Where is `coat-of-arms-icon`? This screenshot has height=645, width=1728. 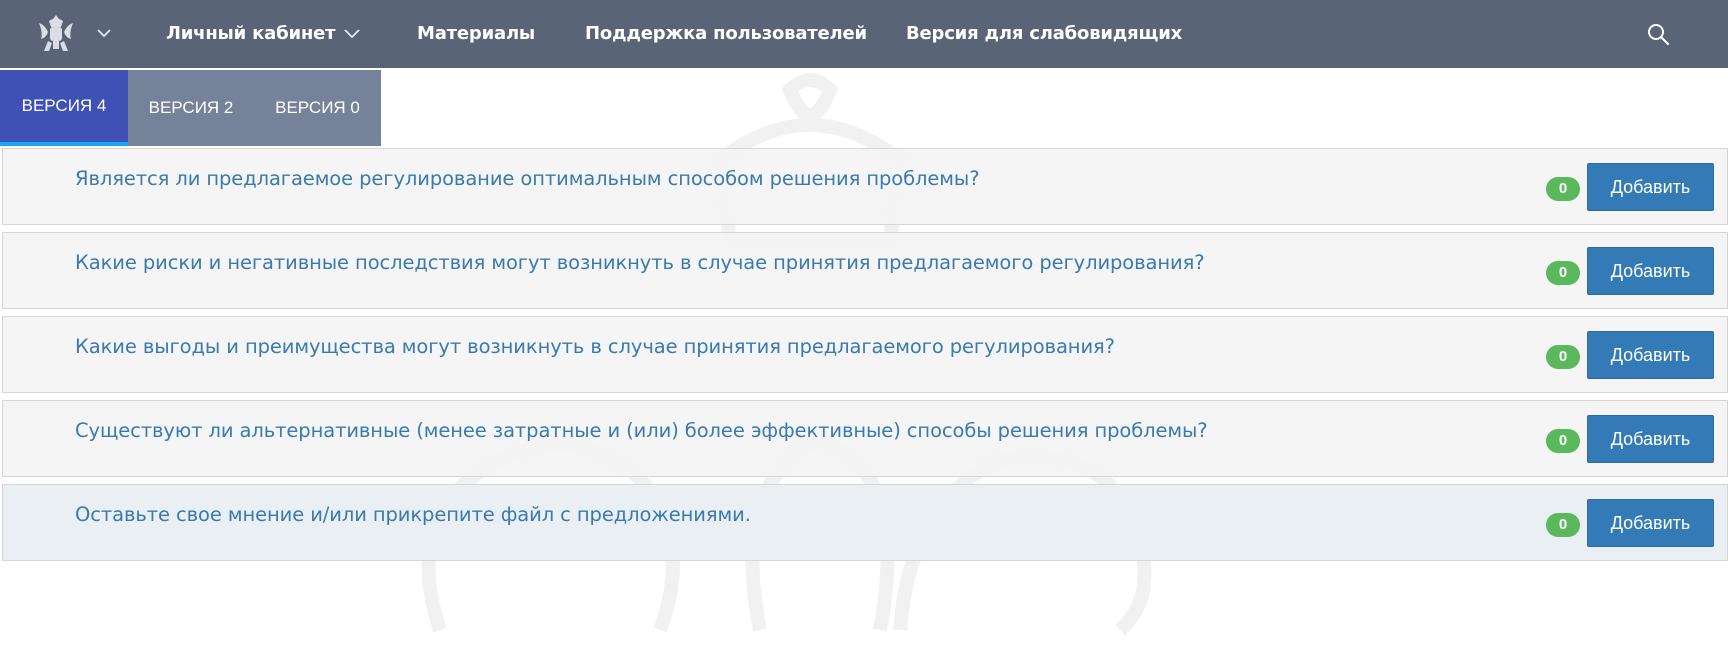 coat-of-arms-icon is located at coordinates (56, 33).